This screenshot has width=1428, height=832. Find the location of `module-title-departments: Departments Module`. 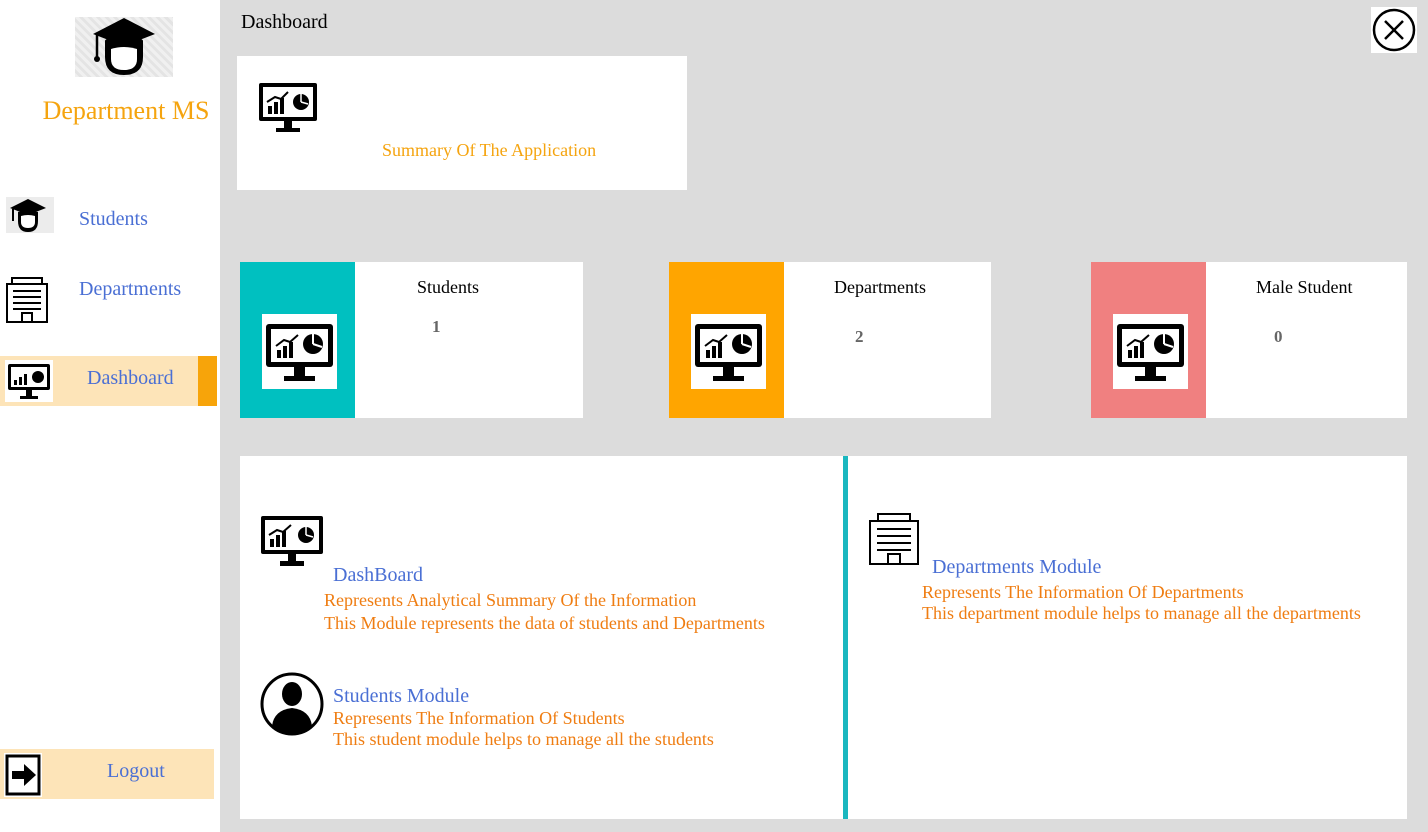

module-title-departments: Departments Module is located at coordinates (1017, 567).